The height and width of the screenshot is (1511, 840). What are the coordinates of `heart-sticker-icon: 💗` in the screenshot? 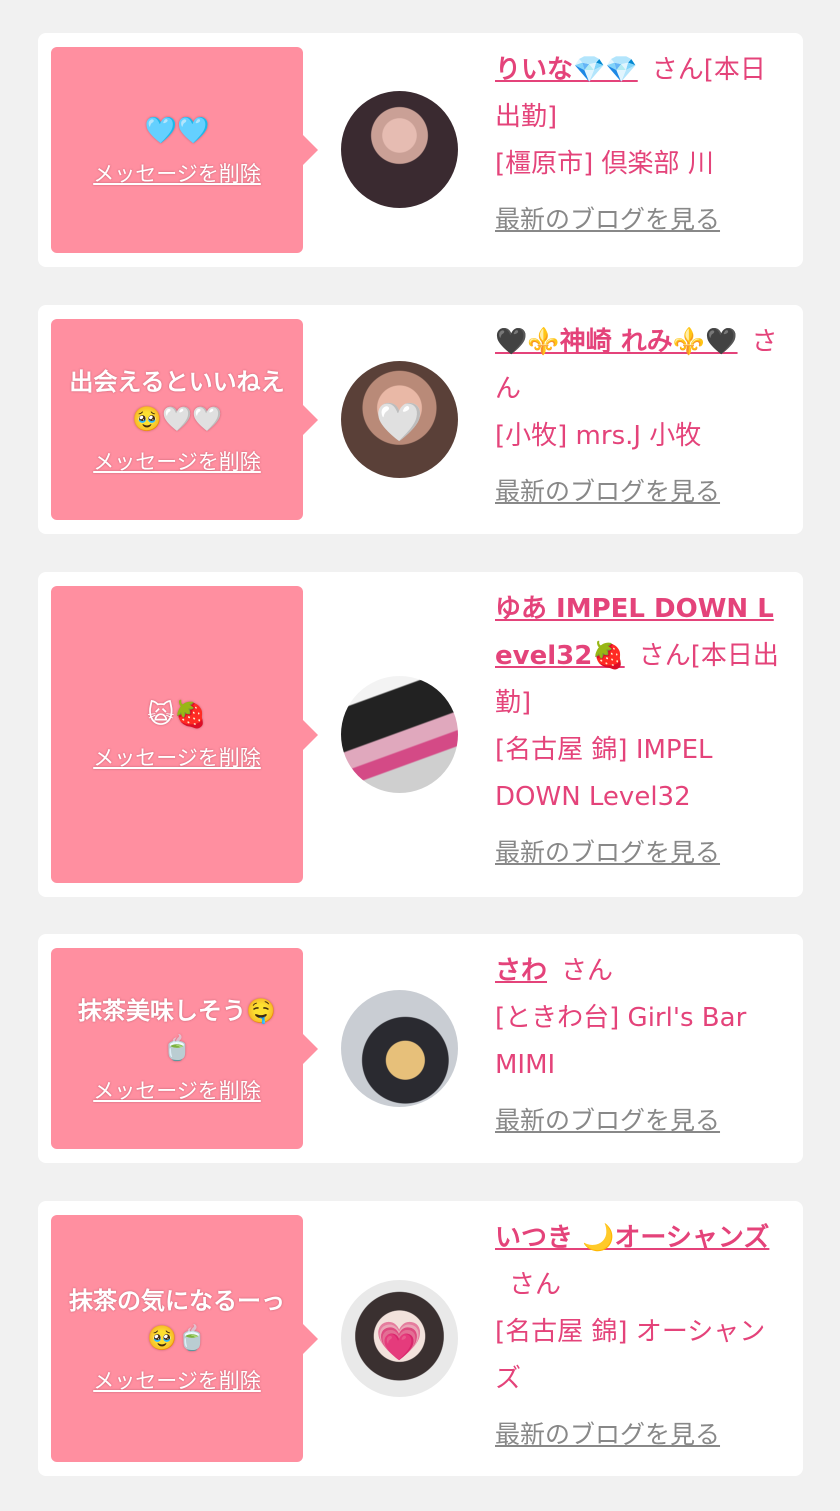 It's located at (399, 1340).